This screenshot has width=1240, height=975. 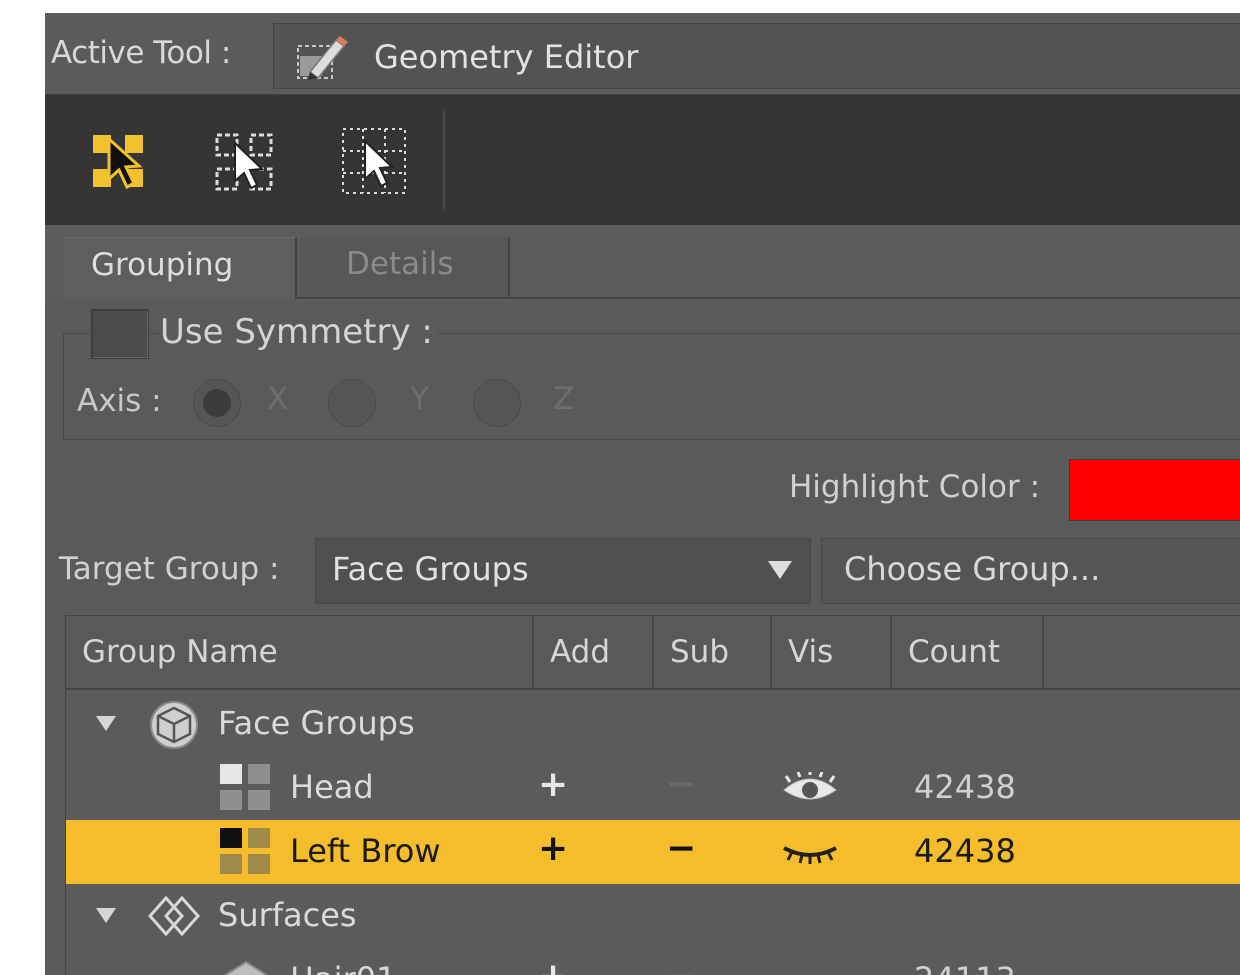 I want to click on highlight-color-swatch, so click(x=1154, y=490).